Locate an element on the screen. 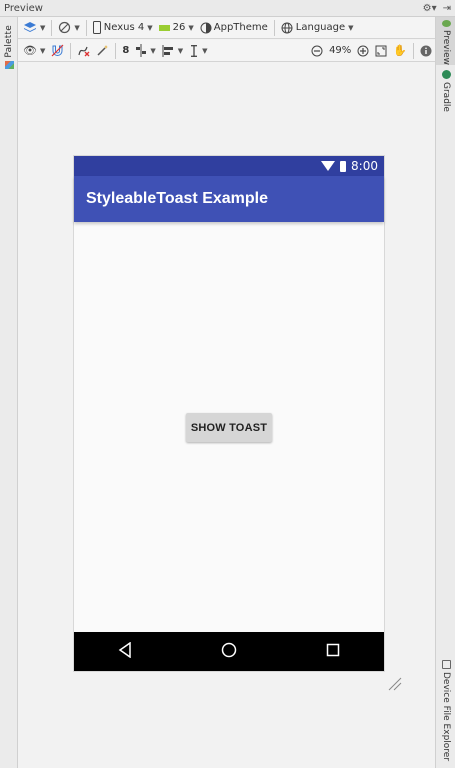  infer-constraints-button is located at coordinates (102, 51).